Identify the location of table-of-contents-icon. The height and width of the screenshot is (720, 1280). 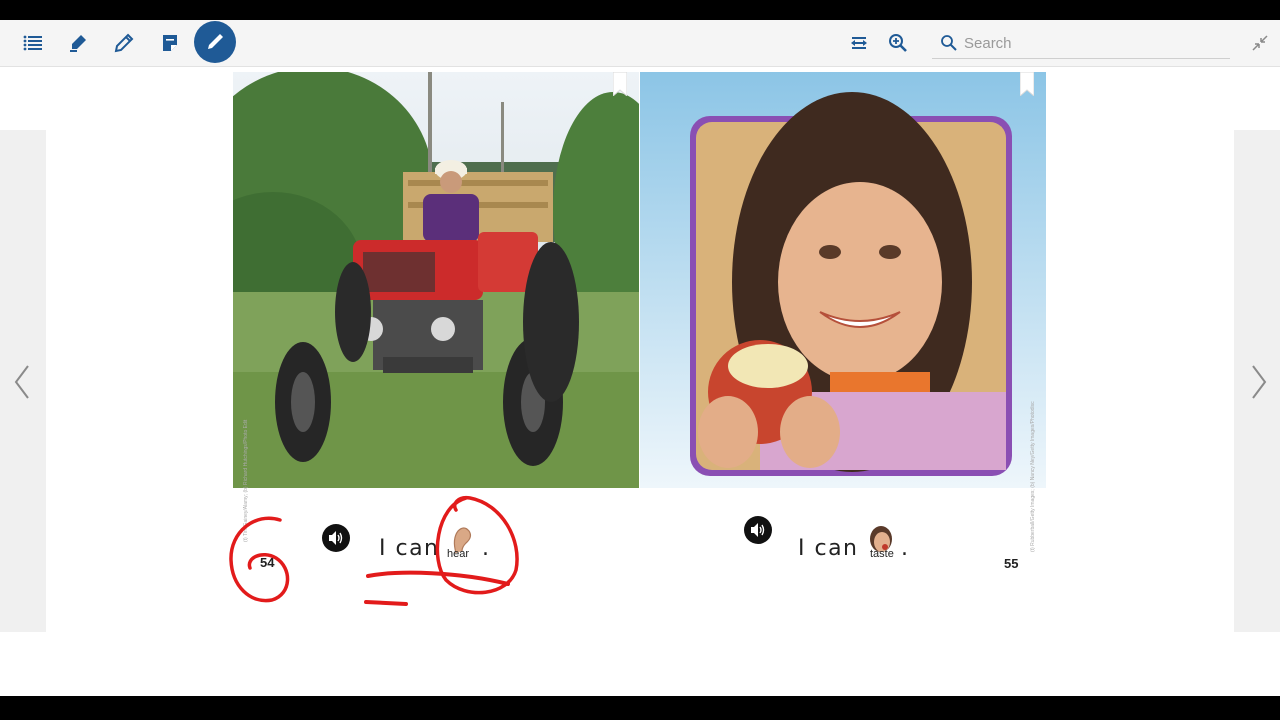
(32, 43).